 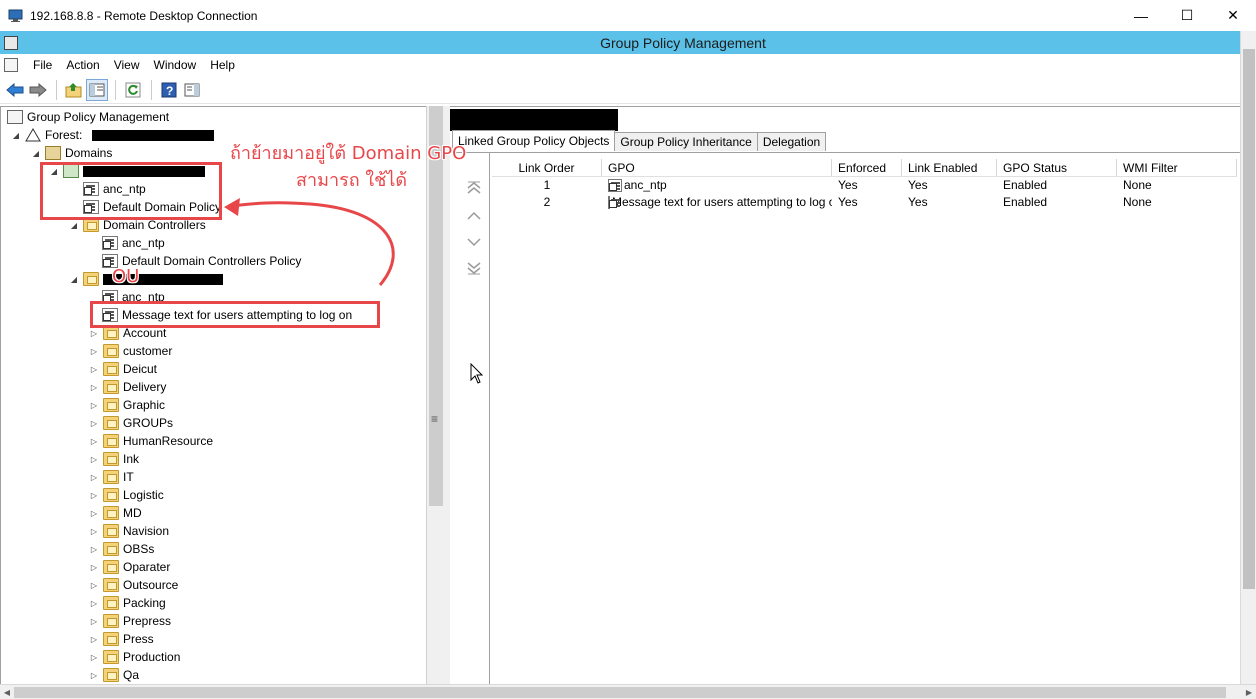 I want to click on tree-ou: ▷ Delivery, so click(x=127, y=387).